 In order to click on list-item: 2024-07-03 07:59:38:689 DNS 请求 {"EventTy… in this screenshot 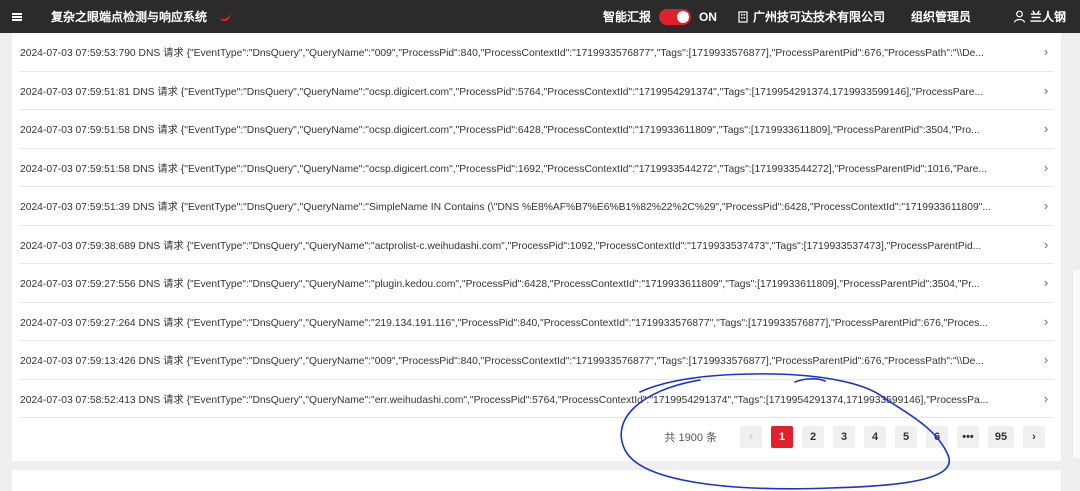, I will do `click(536, 245)`.